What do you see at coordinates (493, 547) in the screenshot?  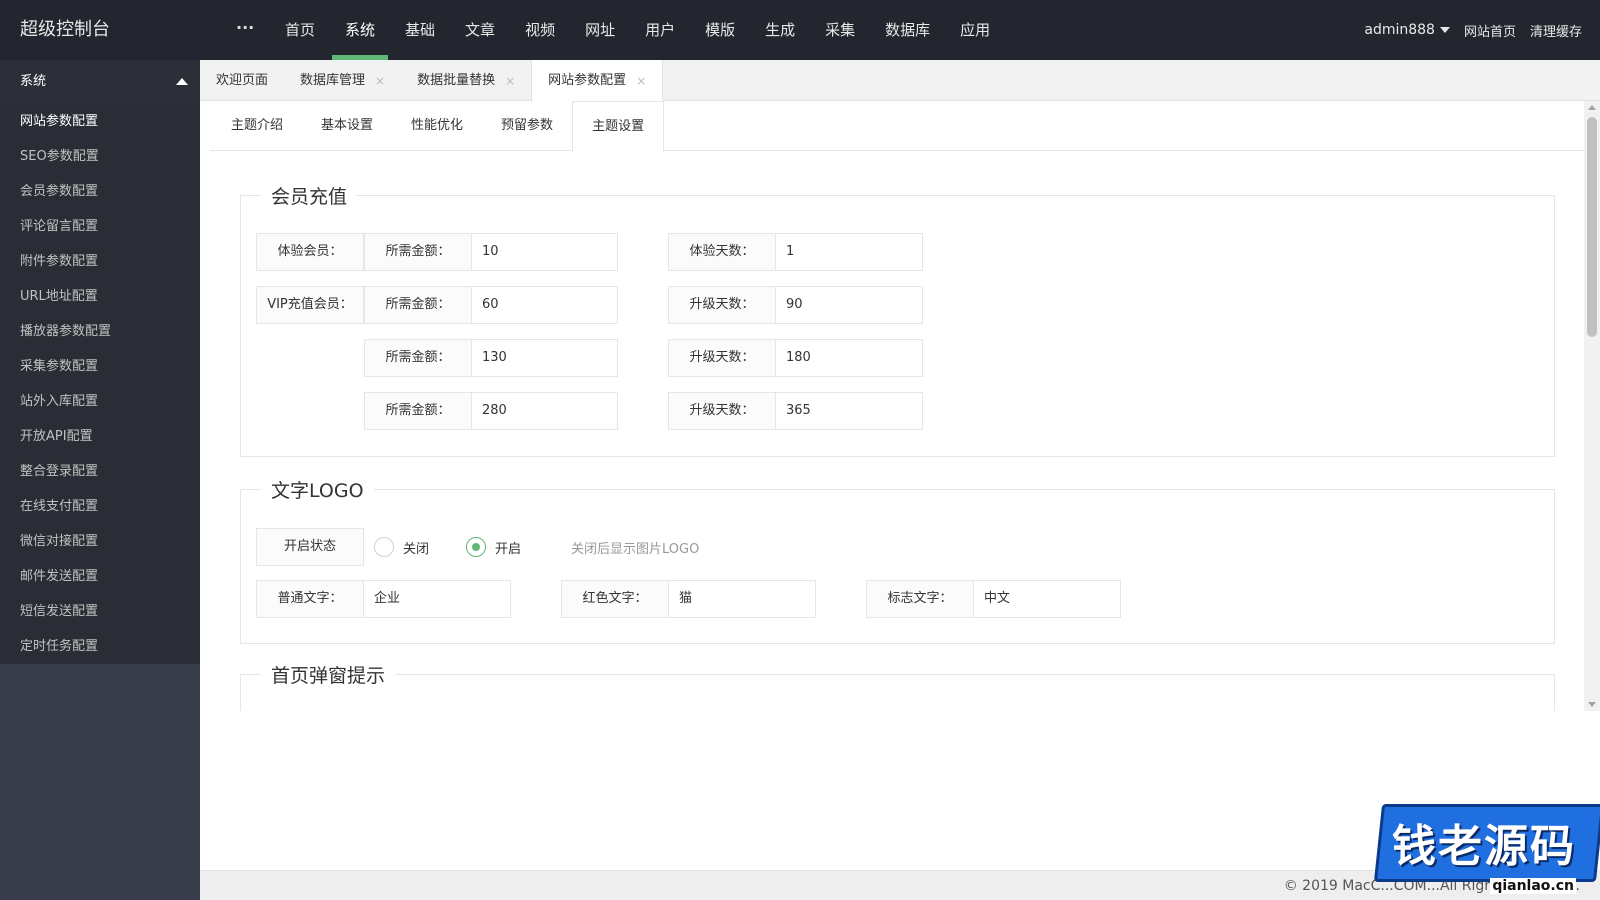 I see `radio-on: 开启` at bounding box center [493, 547].